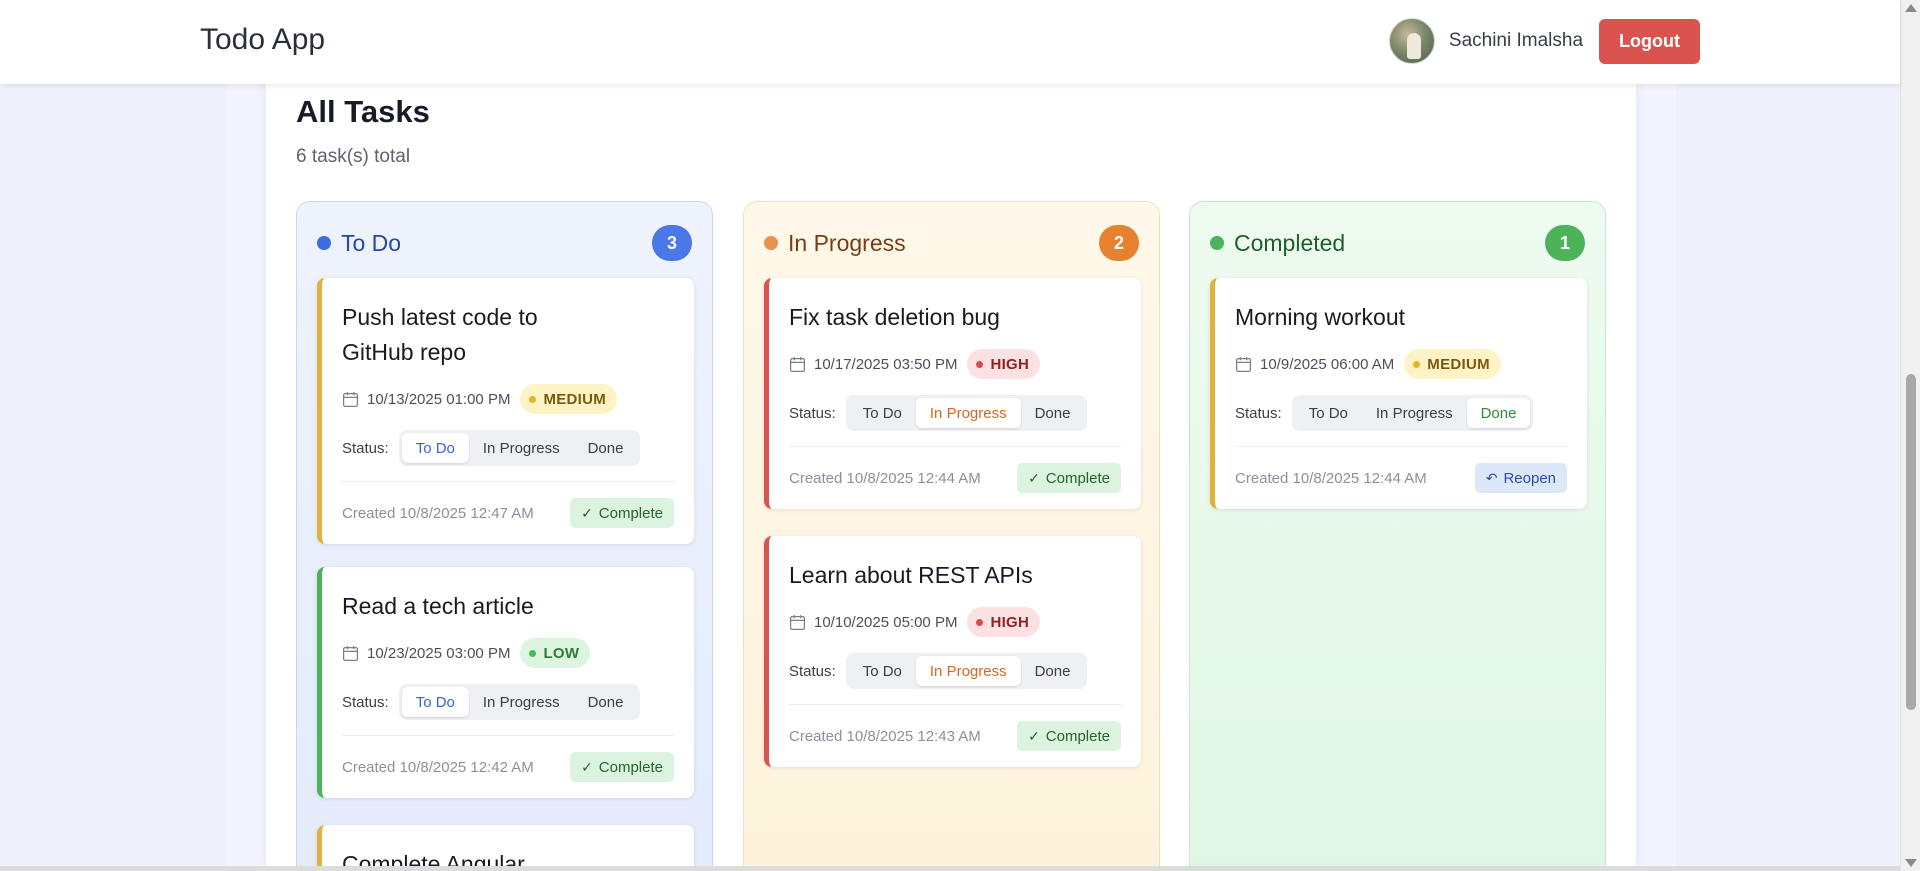 The width and height of the screenshot is (1920, 871). Describe the element at coordinates (508, 335) in the screenshot. I see `task-title: Push latest code to GitHub repo` at that location.